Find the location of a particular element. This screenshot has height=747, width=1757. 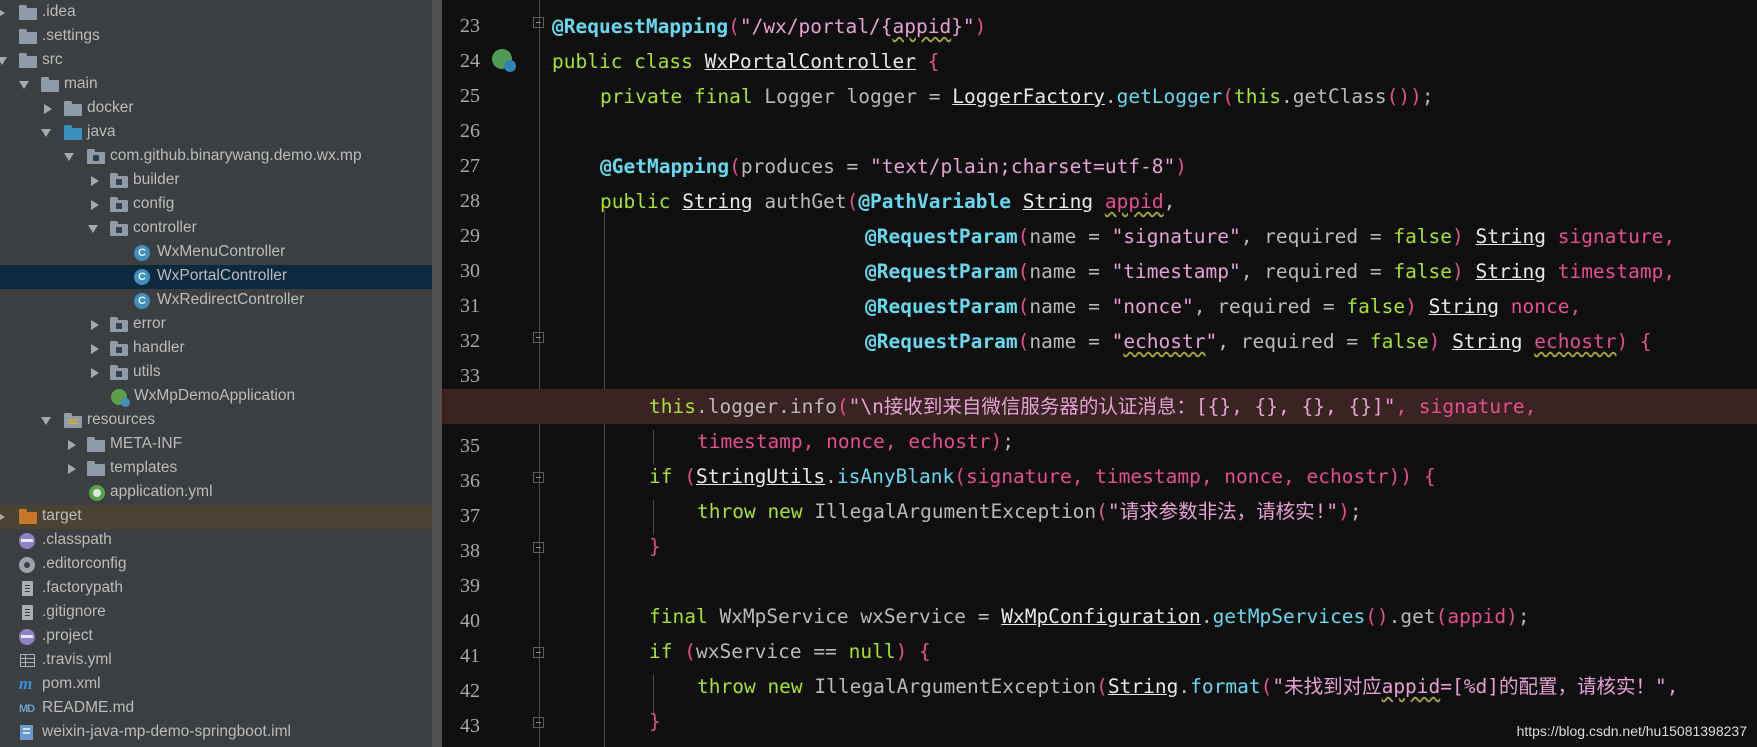

excluded-folder-icon is located at coordinates (28, 516).